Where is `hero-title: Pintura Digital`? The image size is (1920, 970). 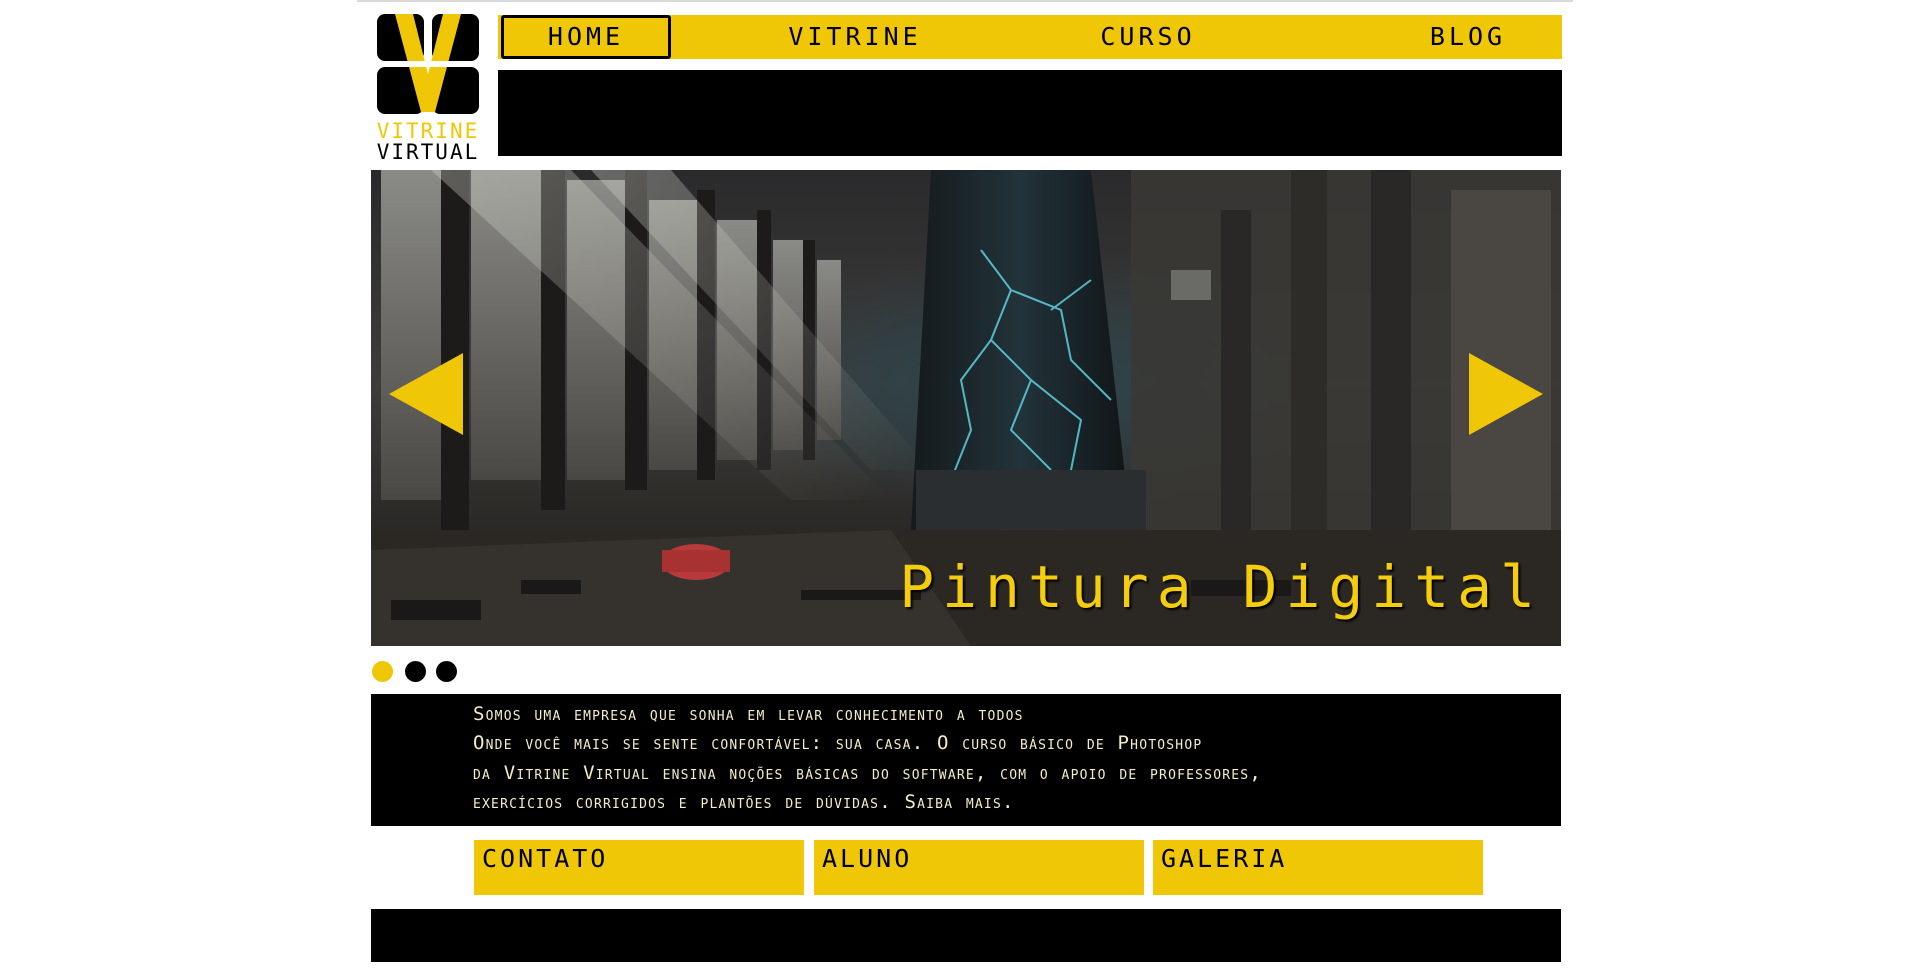
hero-title: Pintura Digital is located at coordinates (1221, 587).